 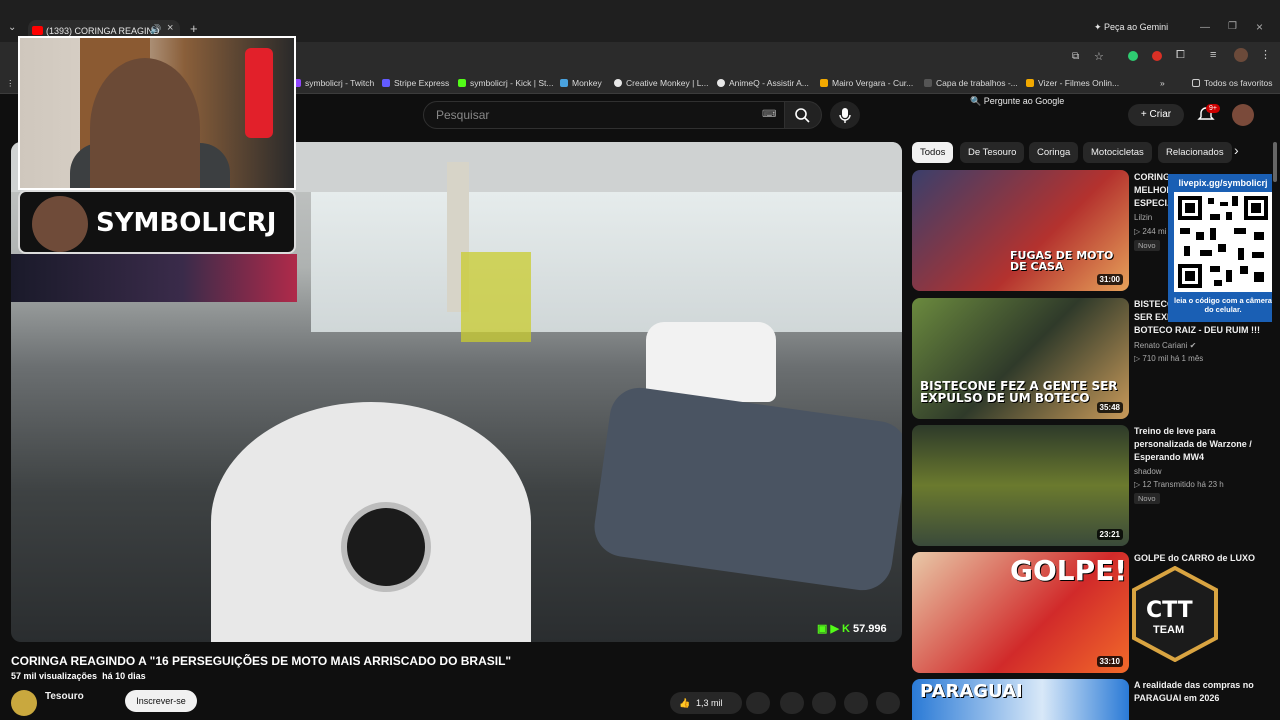 What do you see at coordinates (928, 83) in the screenshot?
I see `doc-icon` at bounding box center [928, 83].